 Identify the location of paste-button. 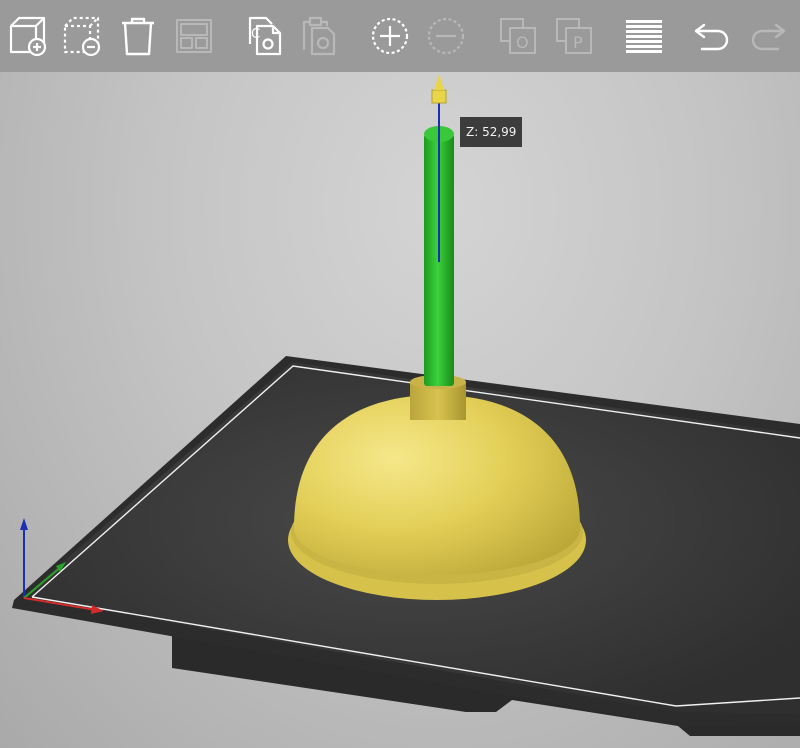
(318, 36).